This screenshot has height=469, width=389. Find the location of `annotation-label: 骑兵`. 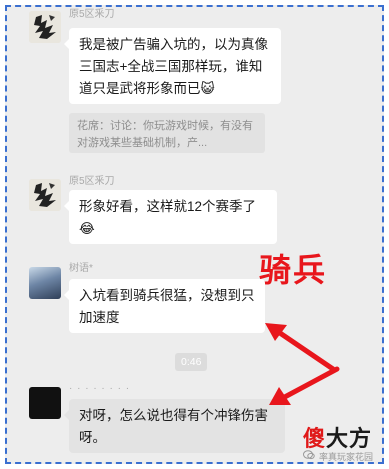

annotation-label: 骑兵 is located at coordinates (293, 270).